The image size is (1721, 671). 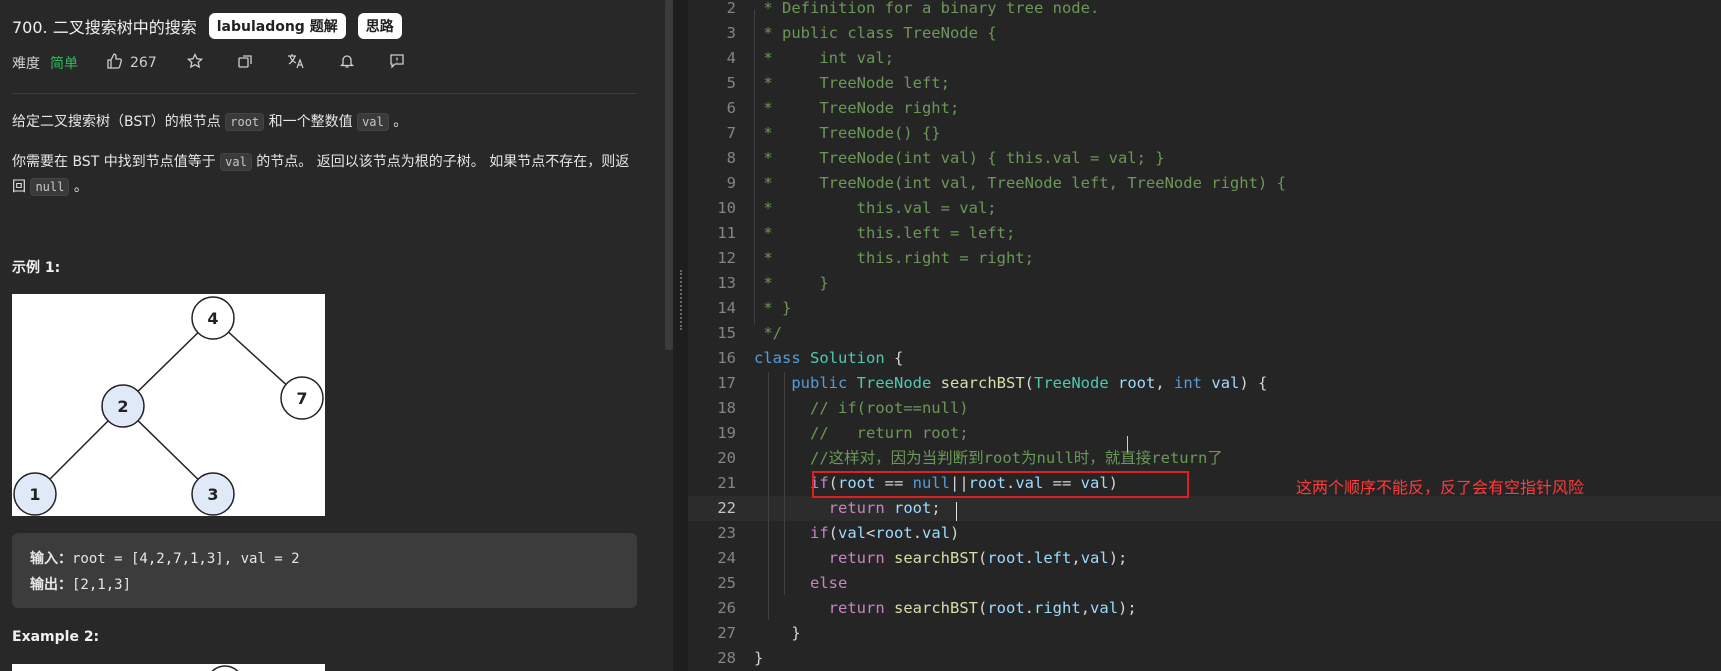 I want to click on line-number: 16, so click(x=726, y=358).